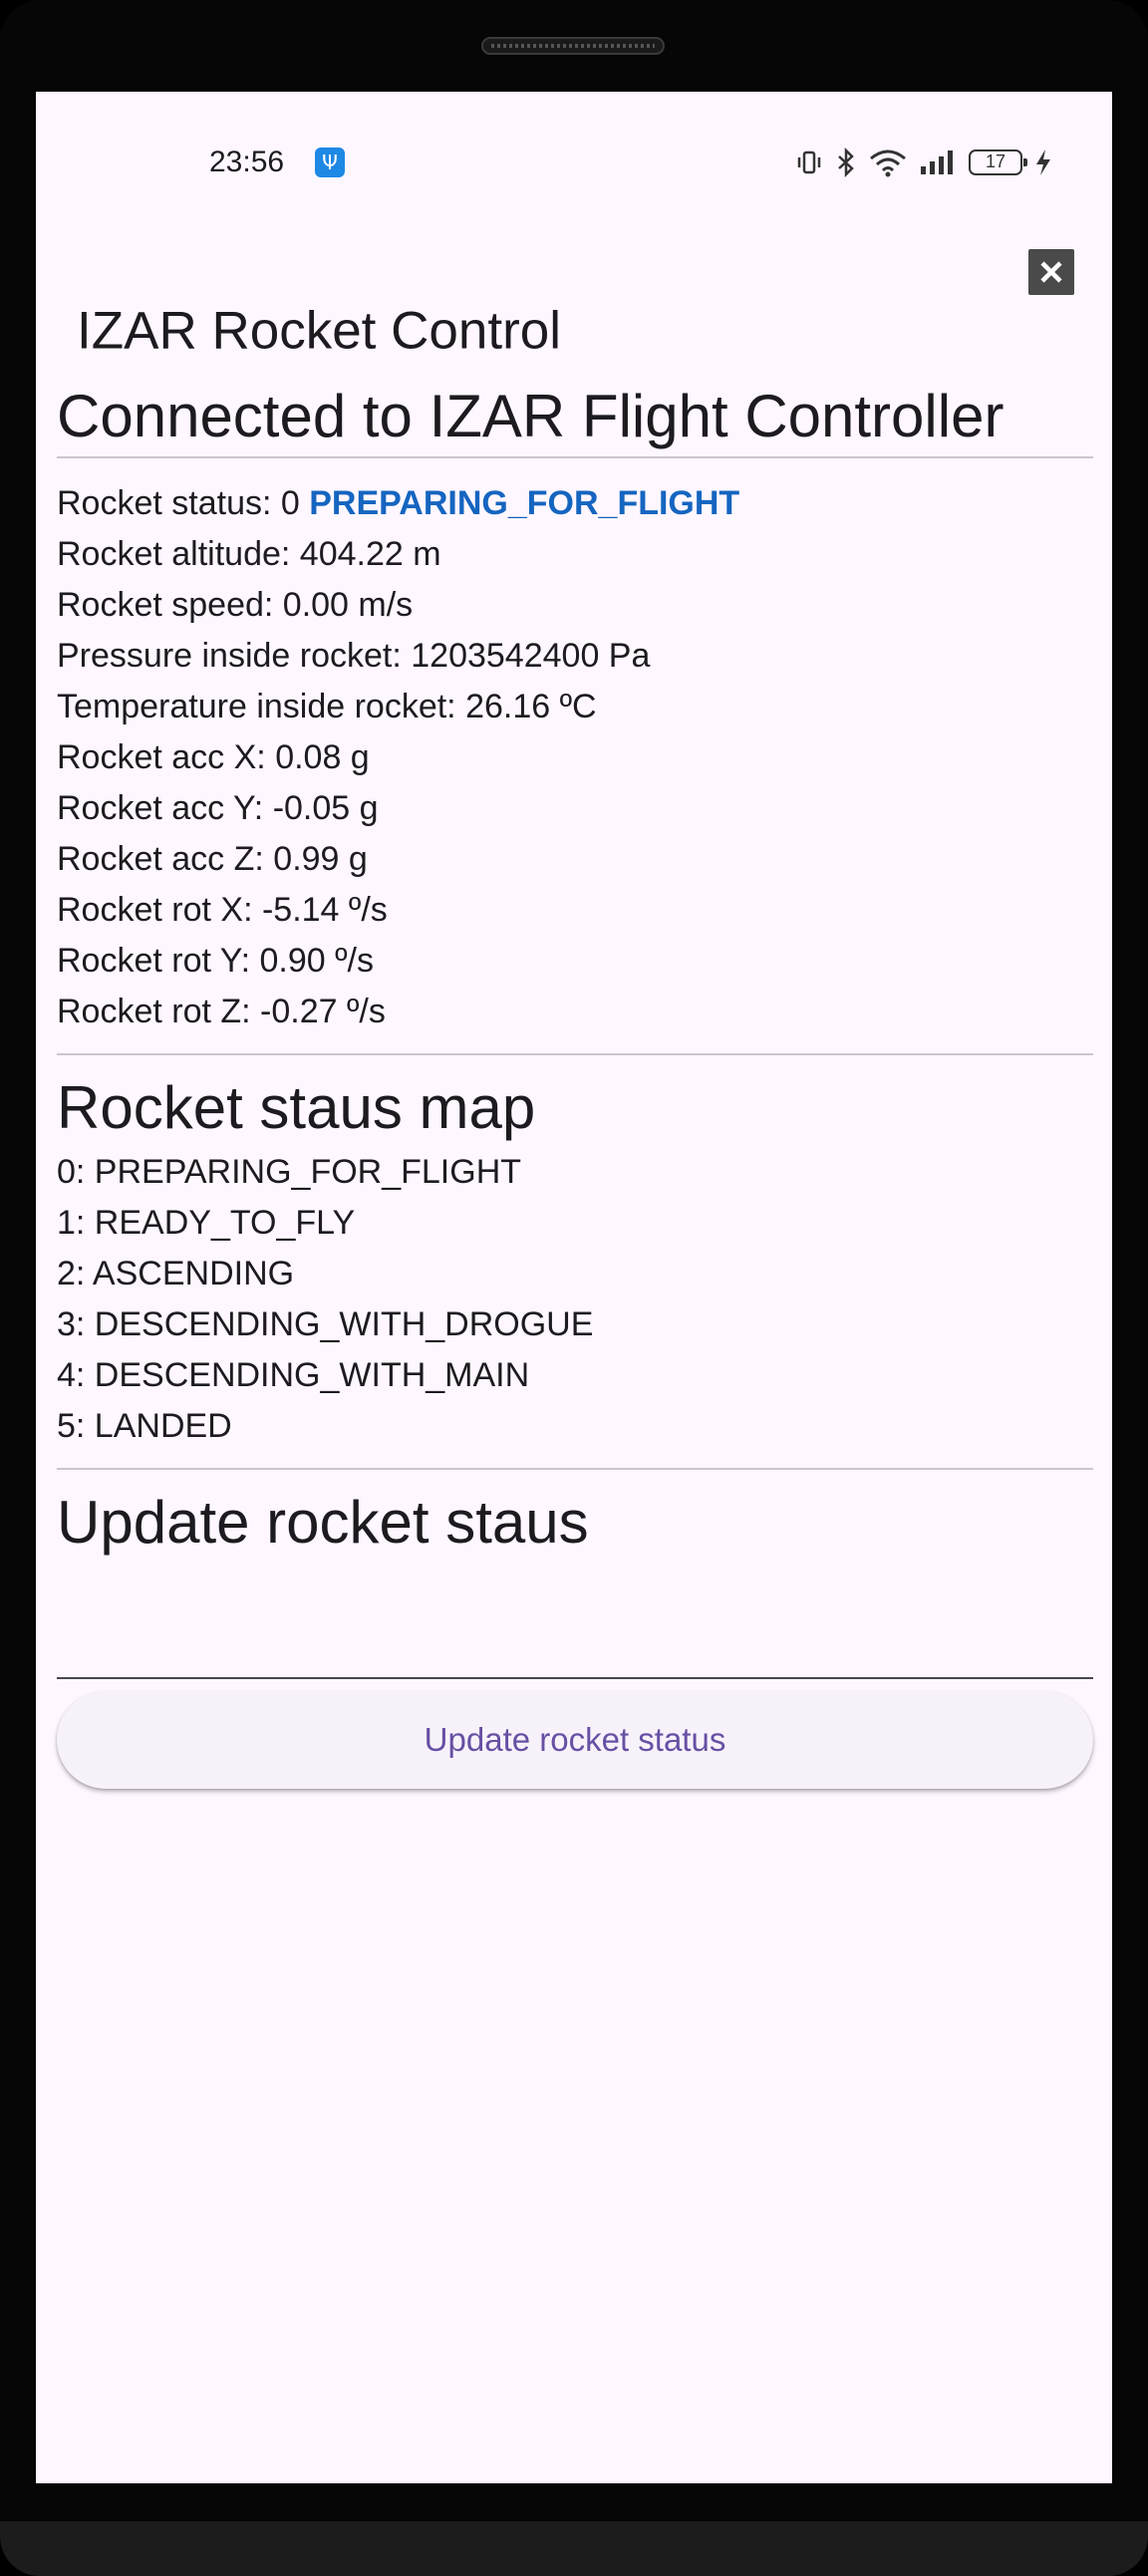 Image resolution: width=1148 pixels, height=2576 pixels. Describe the element at coordinates (183, 503) in the screenshot. I see `rocket-status-label: Rocket status: 0` at that location.